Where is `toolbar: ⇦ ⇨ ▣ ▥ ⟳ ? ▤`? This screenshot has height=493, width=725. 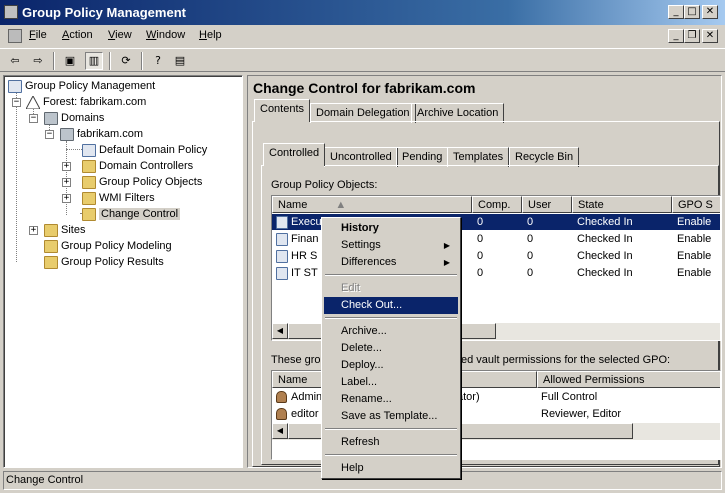
toolbar: ⇦ ⇨ ▣ ▥ ⟳ ? ▤ is located at coordinates (362, 60).